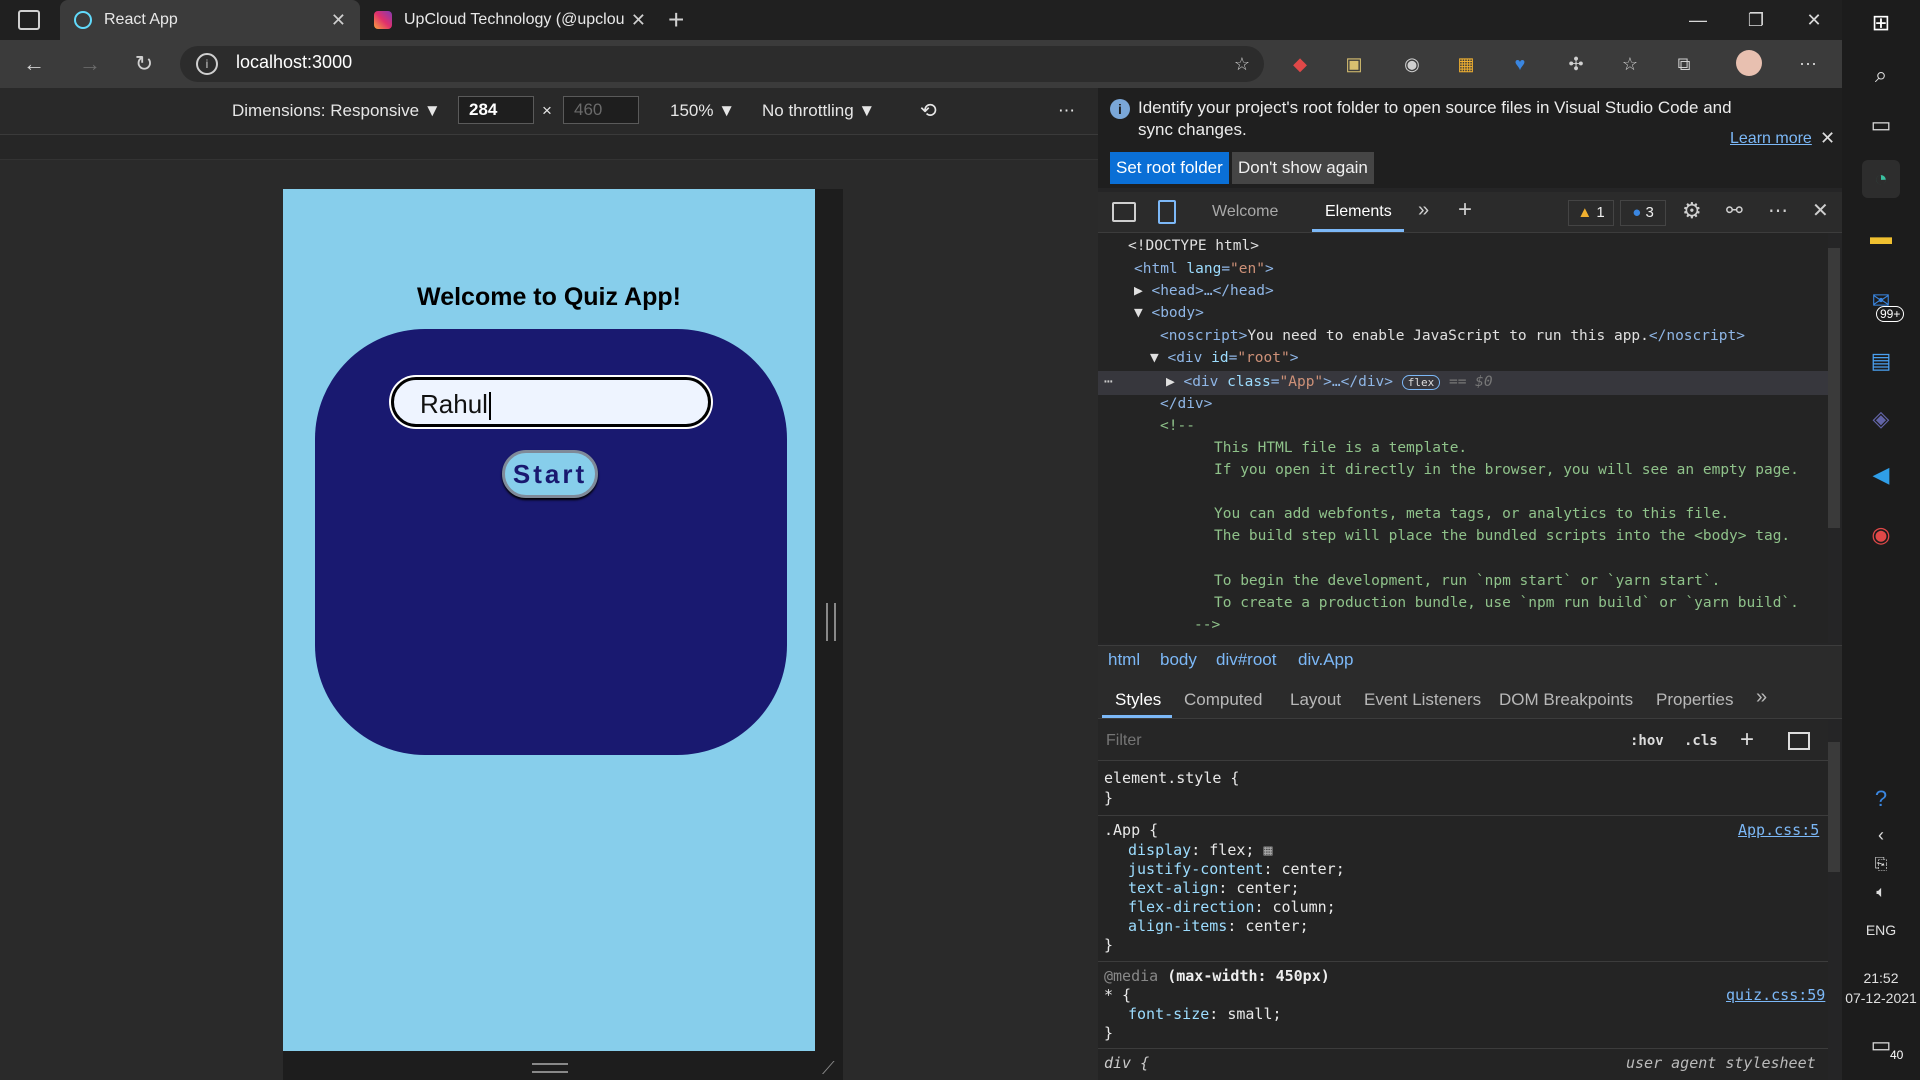 The width and height of the screenshot is (1920, 1080). What do you see at coordinates (1778, 830) in the screenshot?
I see `app-css-link: App.css:5` at bounding box center [1778, 830].